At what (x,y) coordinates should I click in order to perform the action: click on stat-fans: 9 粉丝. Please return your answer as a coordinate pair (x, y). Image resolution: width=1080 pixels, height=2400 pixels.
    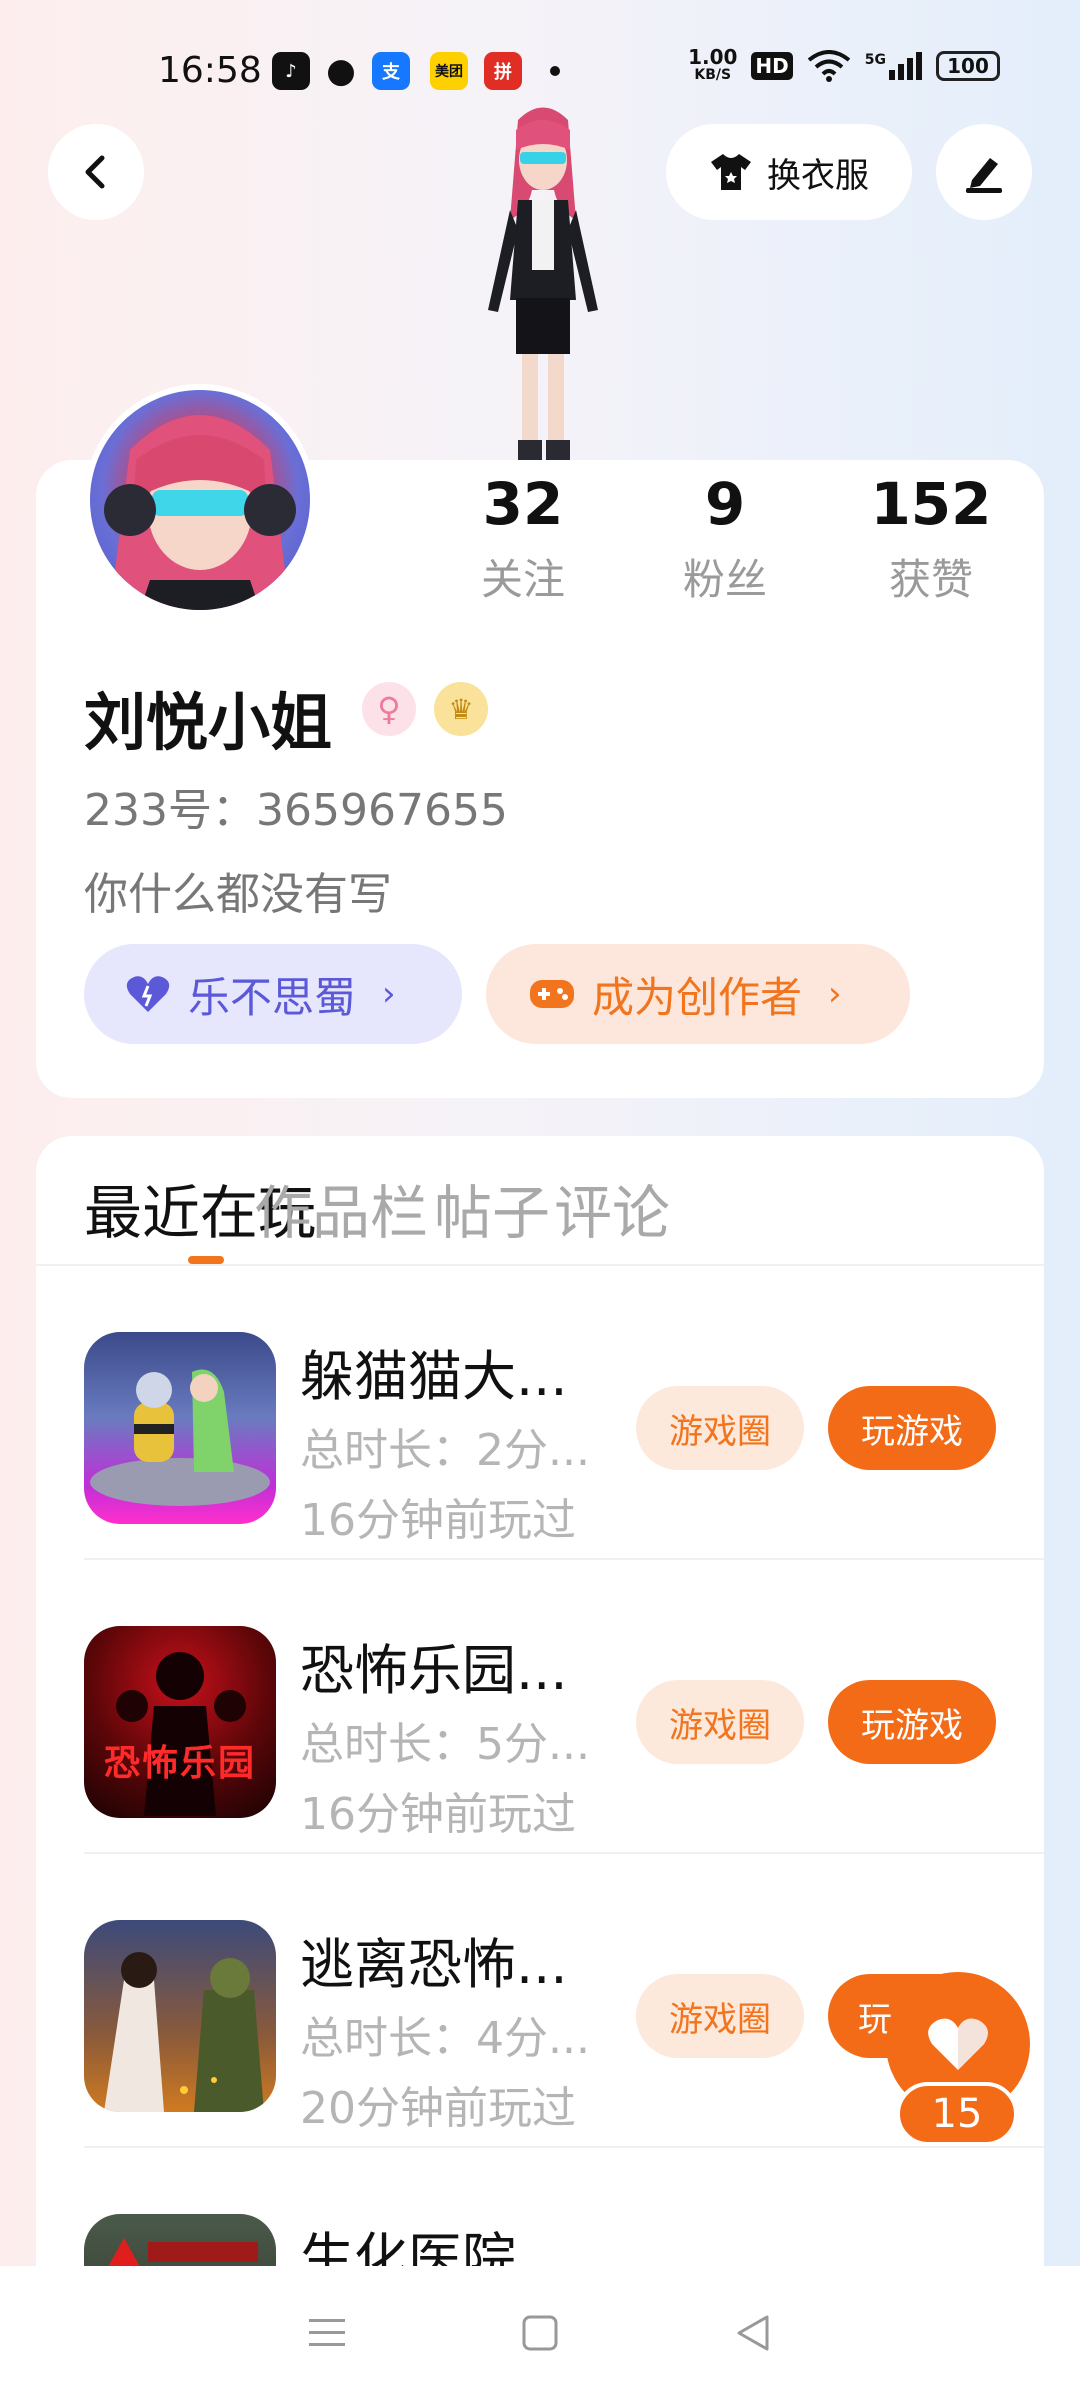
    Looking at the image, I should click on (725, 538).